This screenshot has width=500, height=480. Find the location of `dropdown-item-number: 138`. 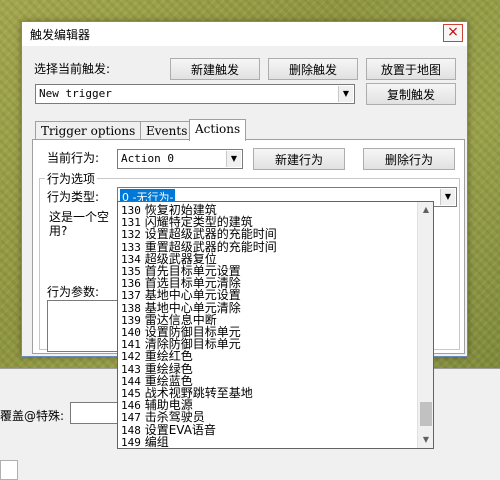

dropdown-item-number: 138 is located at coordinates (131, 308).